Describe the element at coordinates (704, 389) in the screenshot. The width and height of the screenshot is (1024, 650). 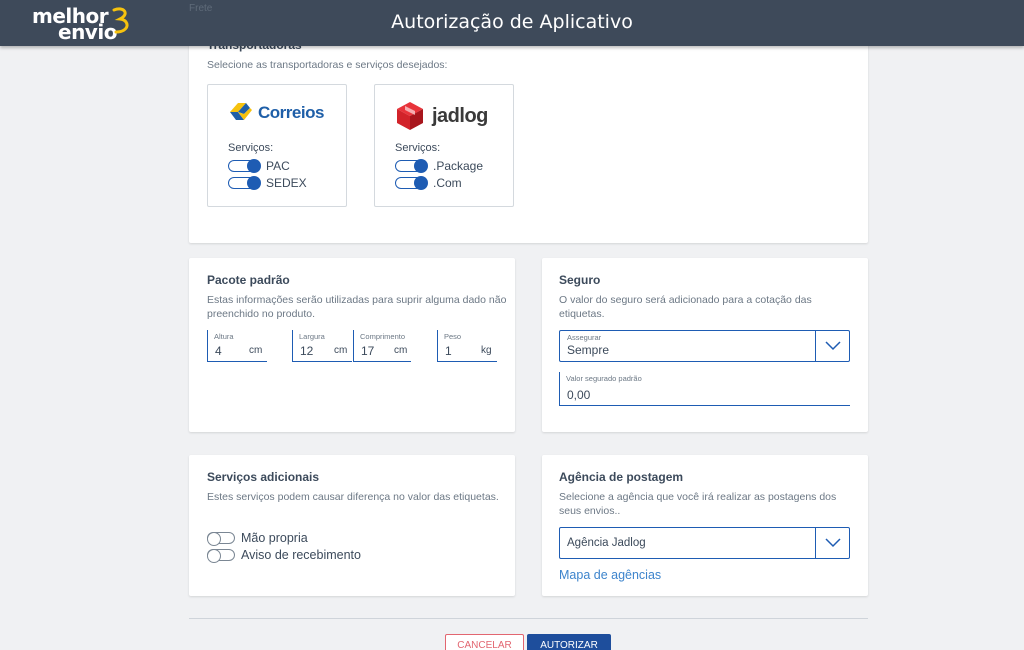
I see `valor-segurado-field: Valor segurado padrão 0,00` at that location.